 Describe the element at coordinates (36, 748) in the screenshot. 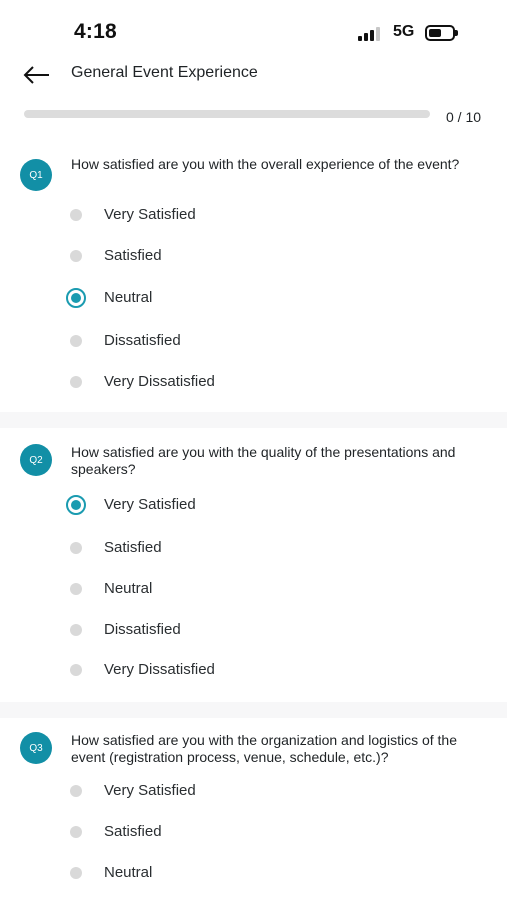

I see `question-badge: Q3` at that location.